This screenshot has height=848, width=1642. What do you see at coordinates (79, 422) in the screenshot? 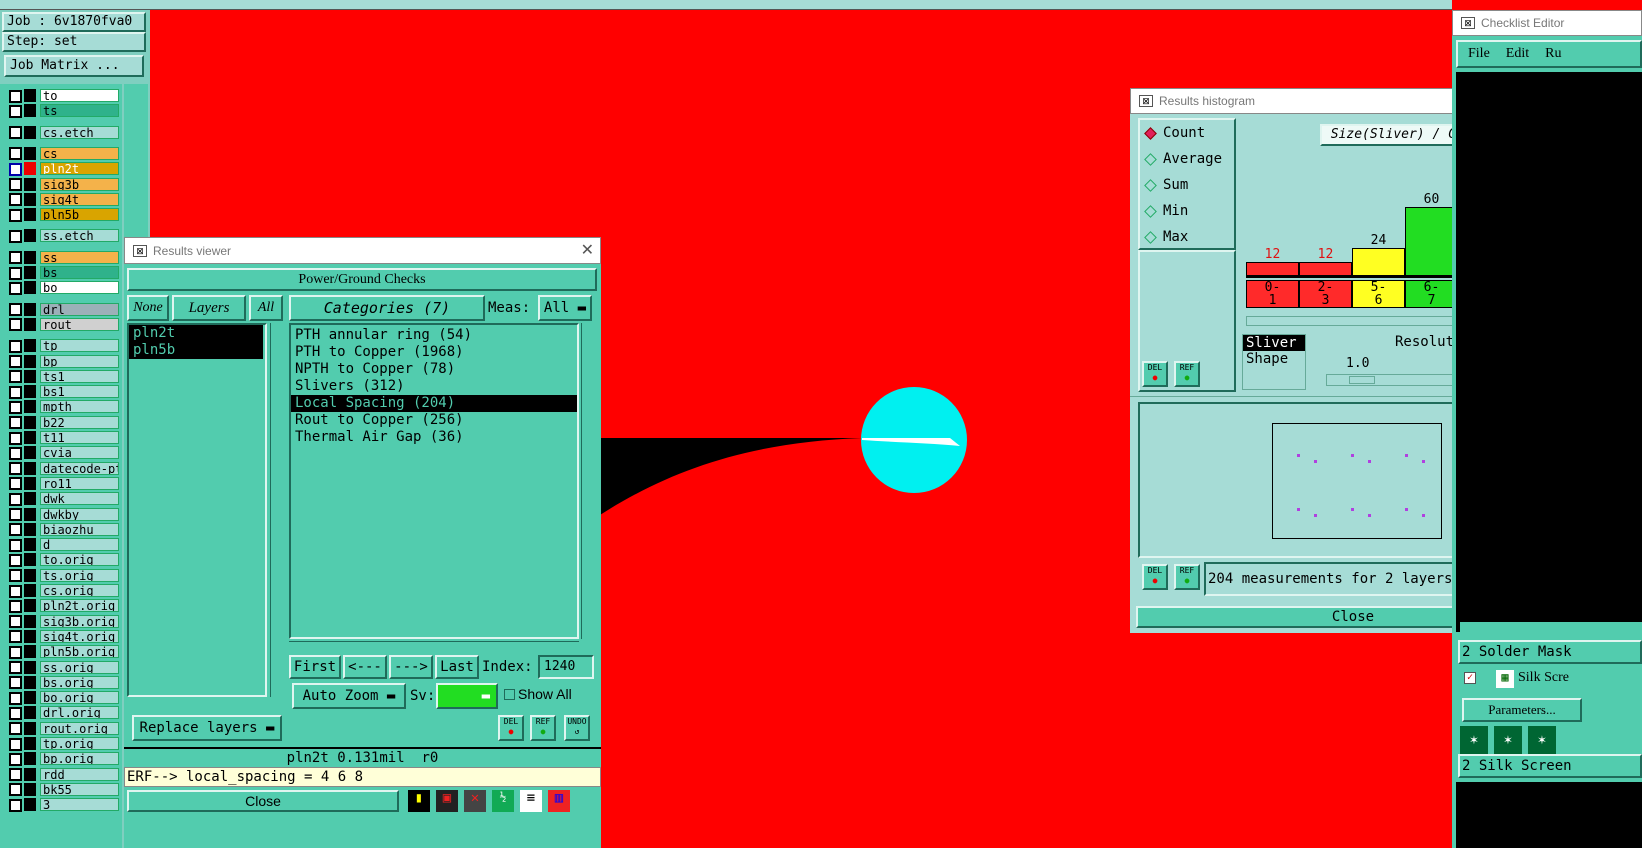
I see `layer-name: b22` at bounding box center [79, 422].